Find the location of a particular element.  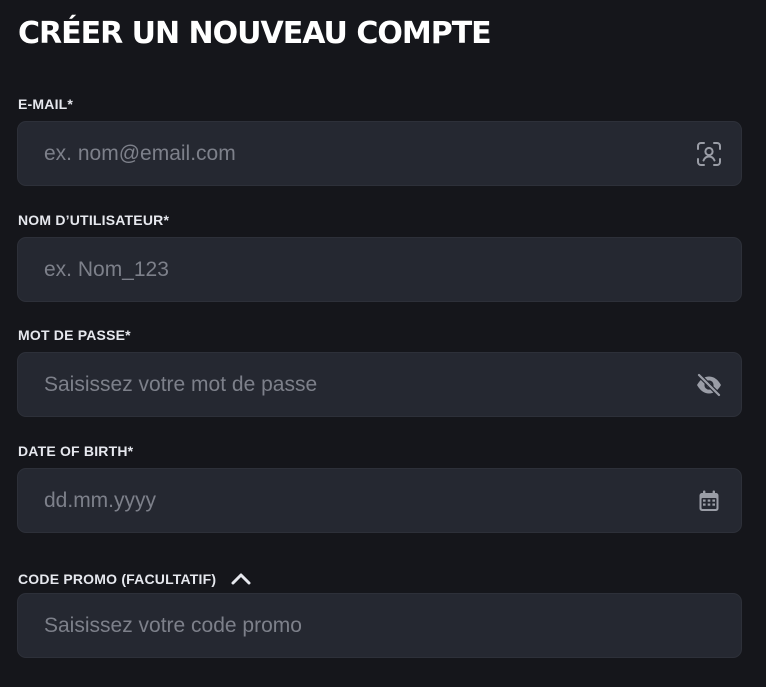

dob-field is located at coordinates (379, 500).